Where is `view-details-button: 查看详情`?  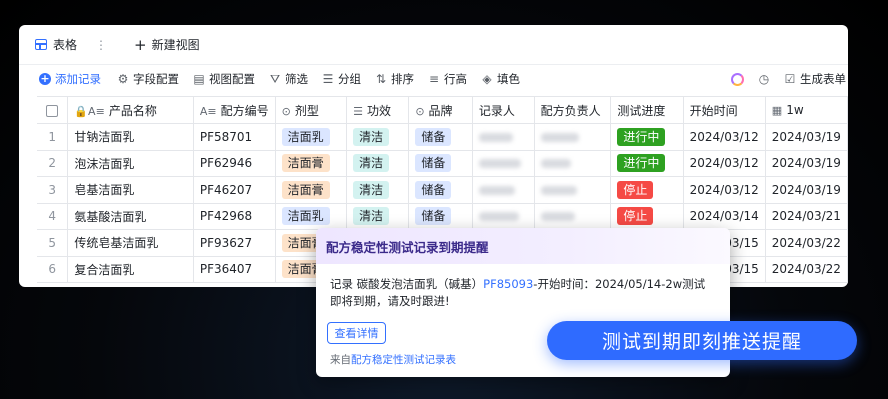
view-details-button: 查看详情 is located at coordinates (356, 333).